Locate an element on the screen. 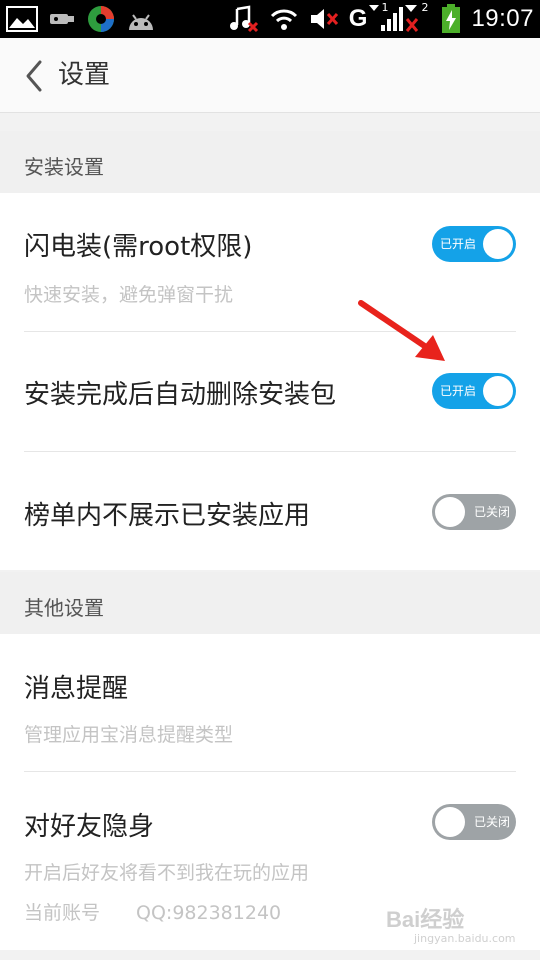 Image resolution: width=540 pixels, height=960 pixels. hide-installed-toggle: 已关闭 is located at coordinates (474, 512).